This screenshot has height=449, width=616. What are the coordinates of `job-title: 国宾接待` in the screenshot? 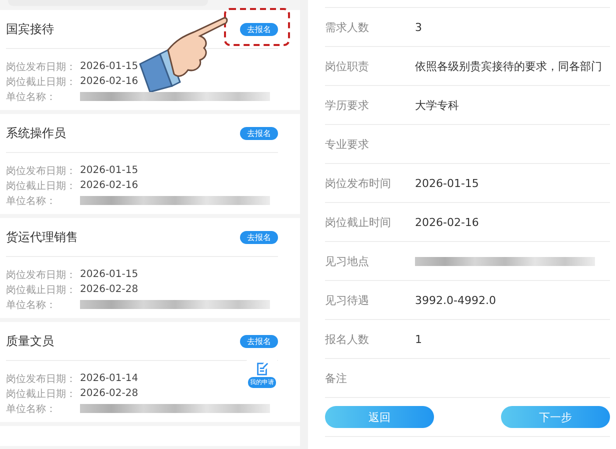 It's located at (30, 29).